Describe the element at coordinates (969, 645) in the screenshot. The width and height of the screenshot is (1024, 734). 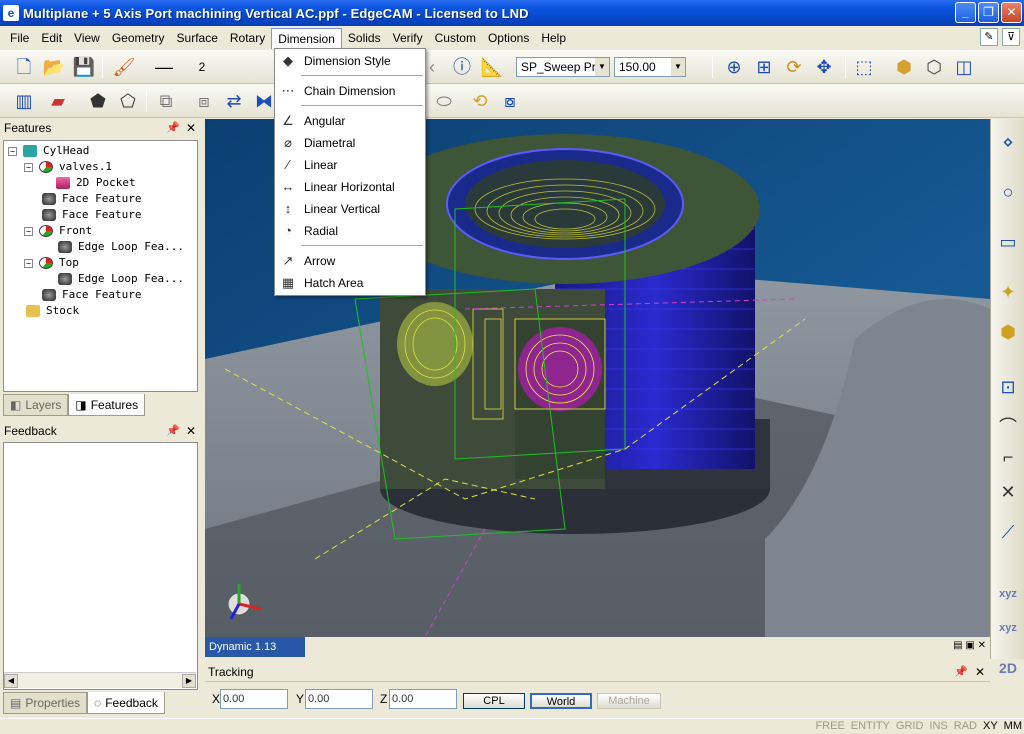
I see `restore-icon: ▣` at that location.